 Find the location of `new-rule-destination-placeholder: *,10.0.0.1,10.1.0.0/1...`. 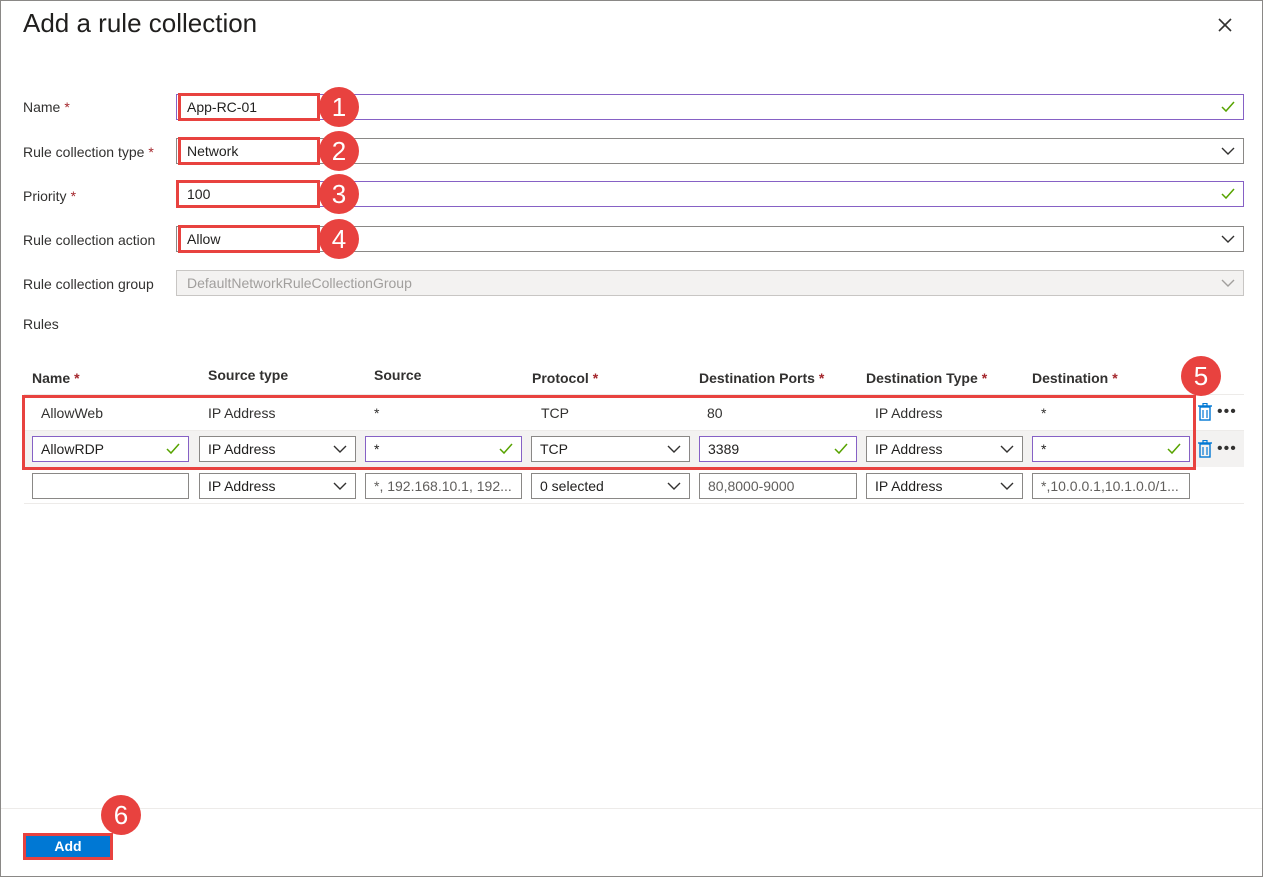

new-rule-destination-placeholder: *,10.0.0.1,10.1.0.0/1... is located at coordinates (1110, 486).